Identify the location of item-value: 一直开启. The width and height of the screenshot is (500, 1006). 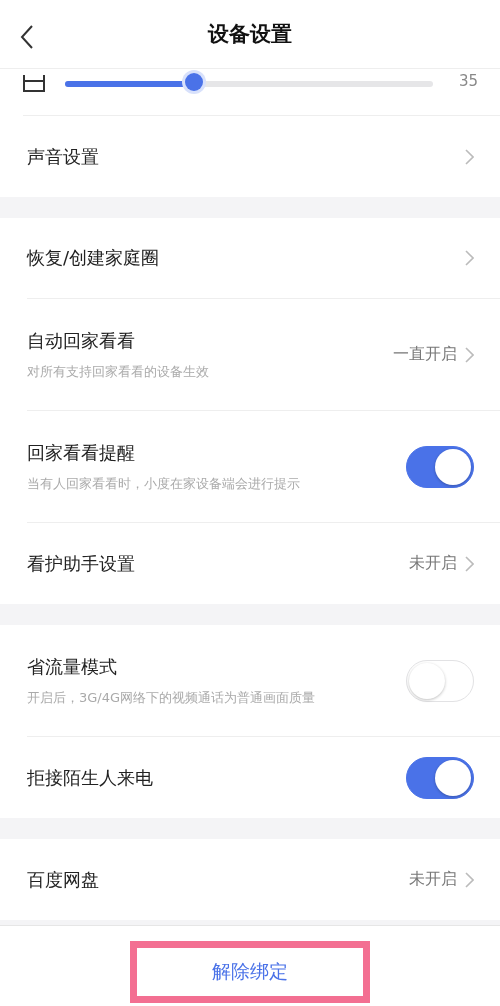
(425, 354).